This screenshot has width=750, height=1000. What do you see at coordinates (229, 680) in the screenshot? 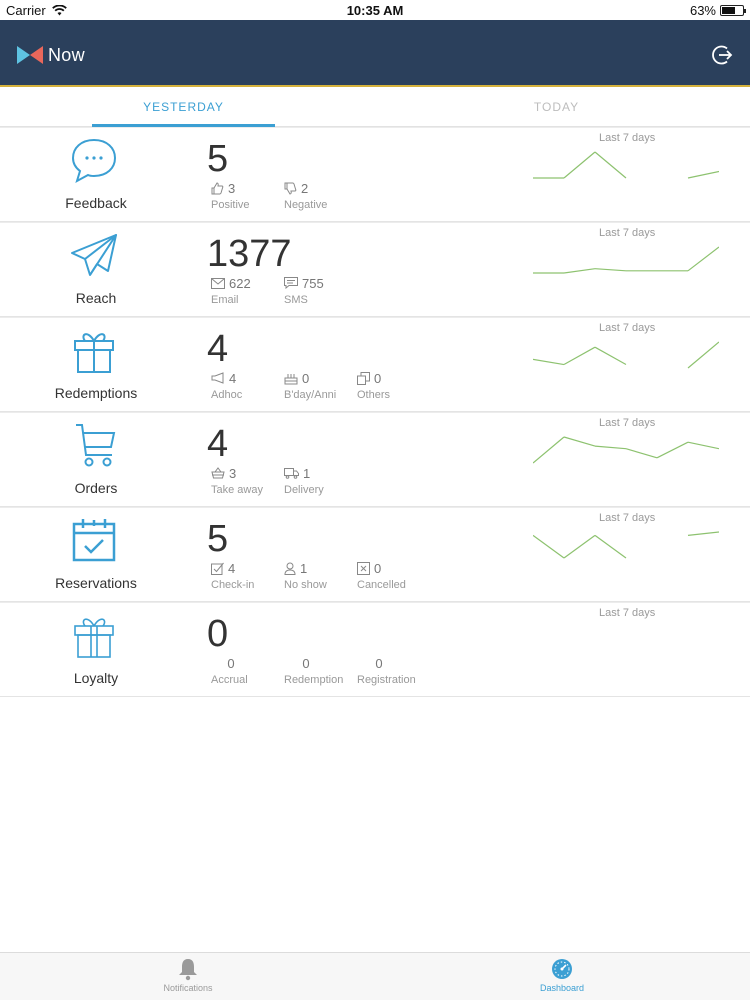
I see `metric-label: Accrual` at bounding box center [229, 680].